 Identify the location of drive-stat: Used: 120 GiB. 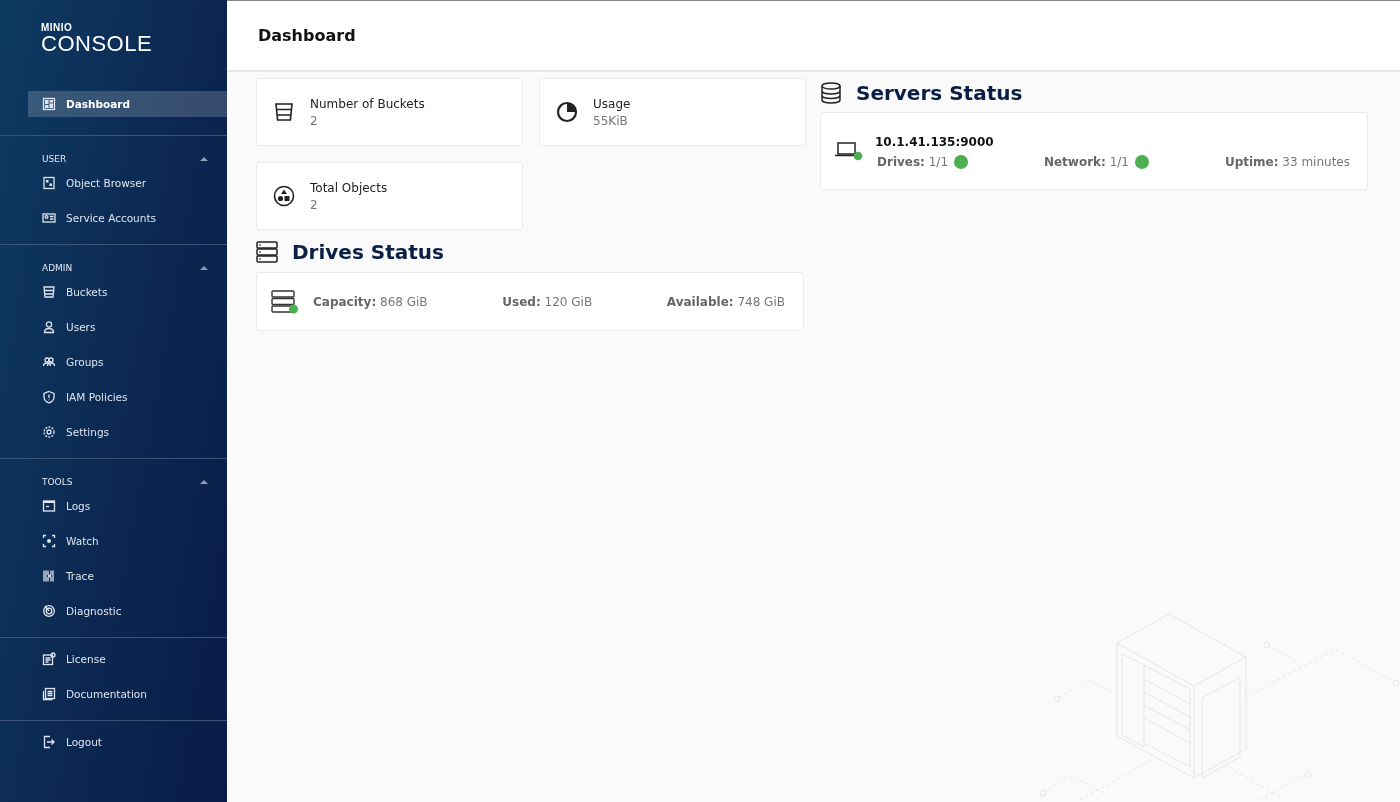
(547, 301).